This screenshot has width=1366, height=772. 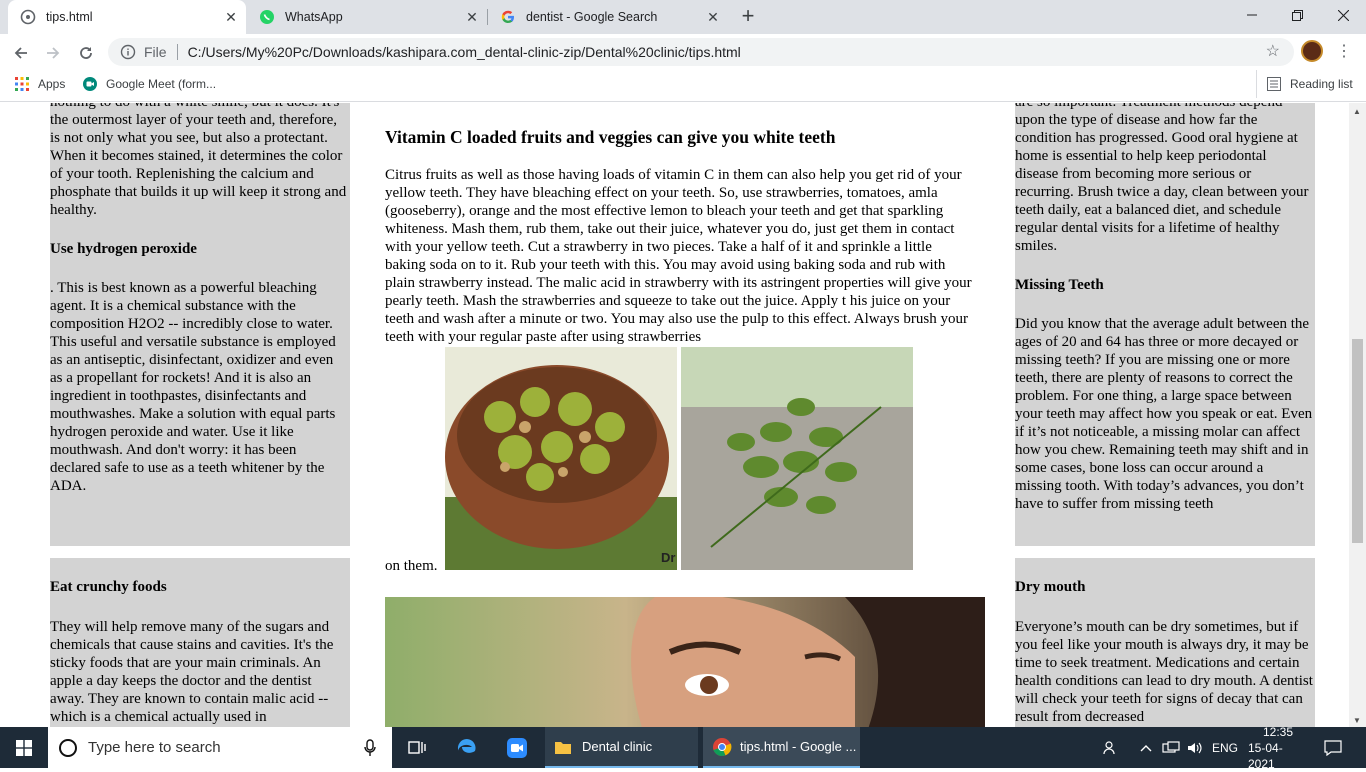 I want to click on clock: 12:35 15-04-2021, so click(x=1278, y=747).